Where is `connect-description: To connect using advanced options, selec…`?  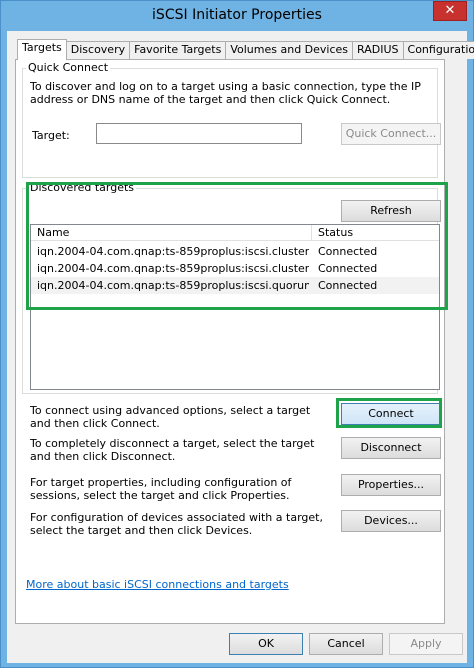 connect-description: To connect using advanced options, selec… is located at coordinates (170, 417).